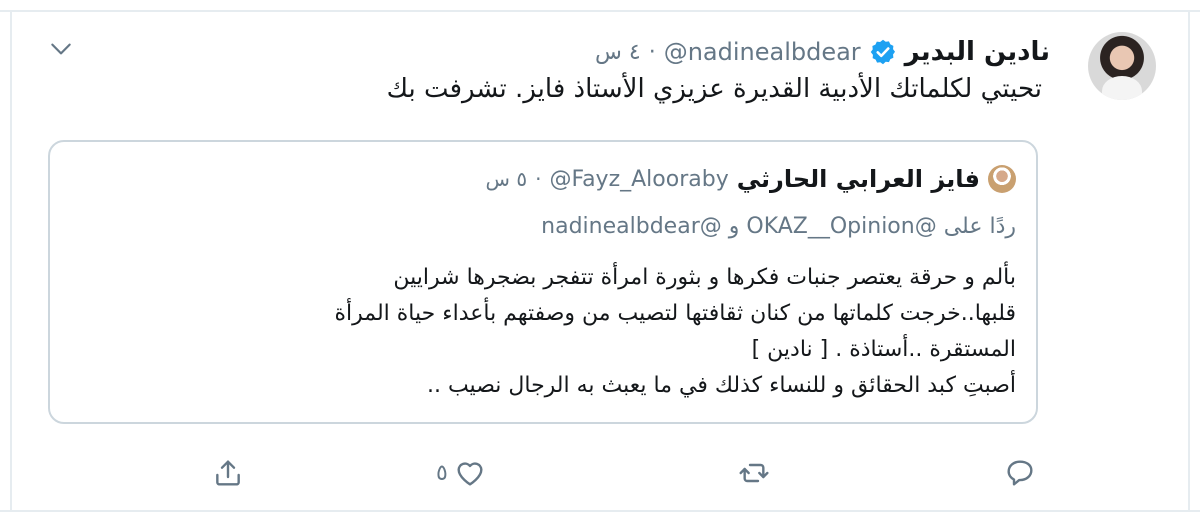 This screenshot has width=1200, height=520. What do you see at coordinates (1189, 261) in the screenshot?
I see `right-divider` at bounding box center [1189, 261].